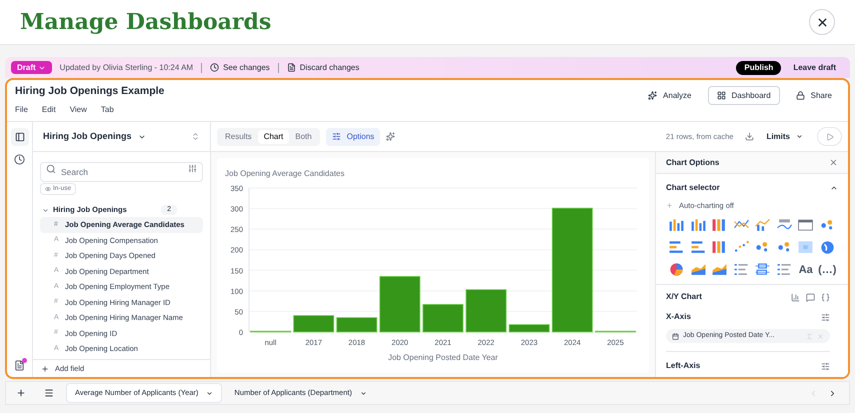 This screenshot has height=413, width=855. I want to click on grid-icon, so click(721, 95).